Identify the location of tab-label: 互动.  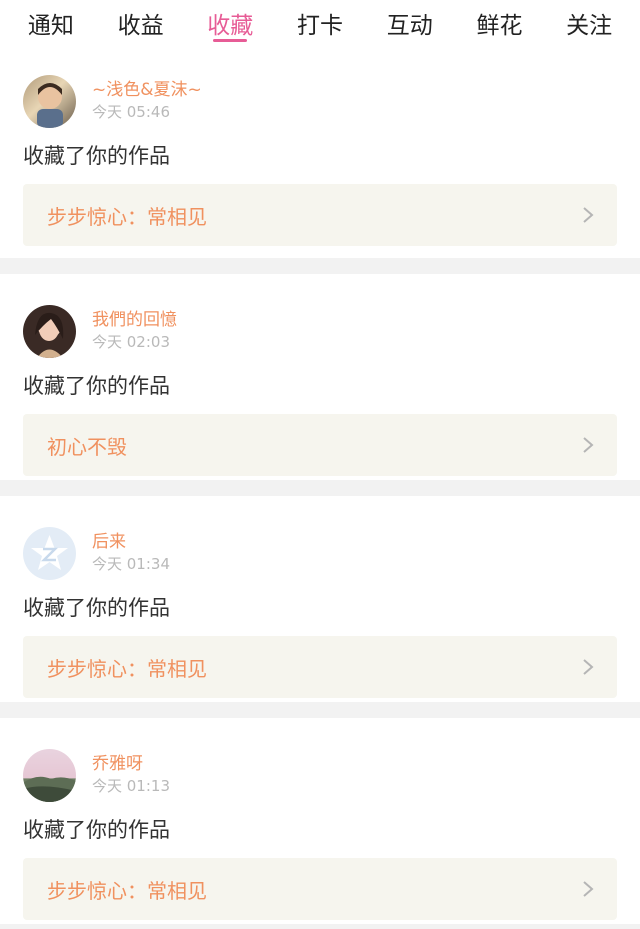
(409, 26).